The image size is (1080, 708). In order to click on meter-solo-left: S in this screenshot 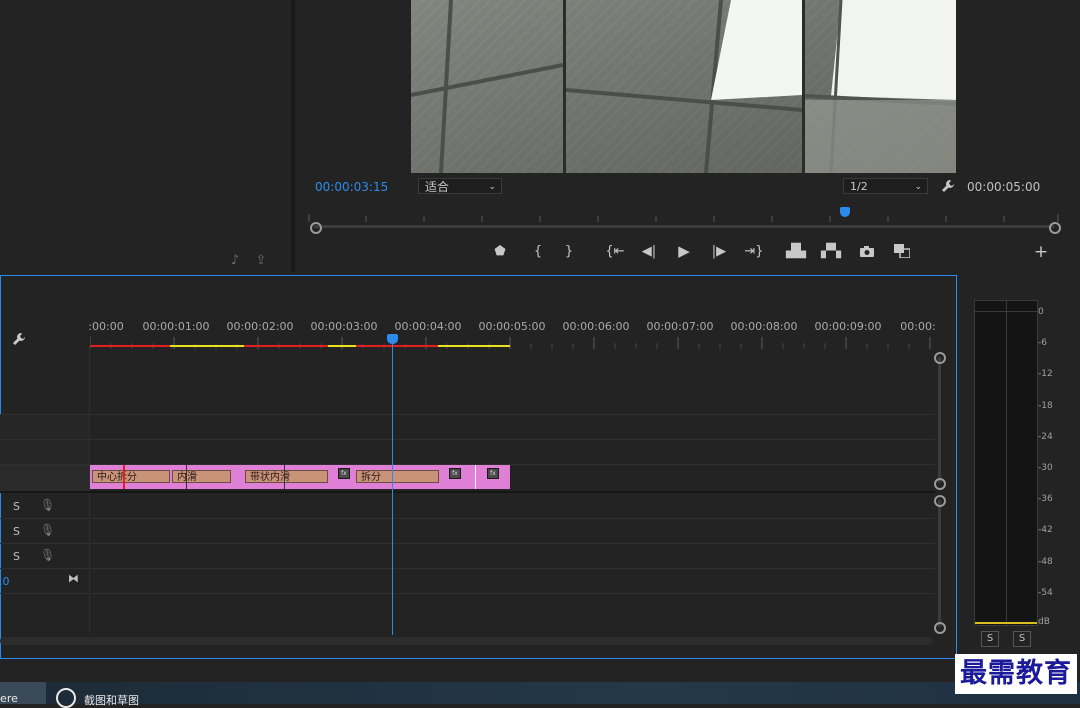, I will do `click(990, 639)`.